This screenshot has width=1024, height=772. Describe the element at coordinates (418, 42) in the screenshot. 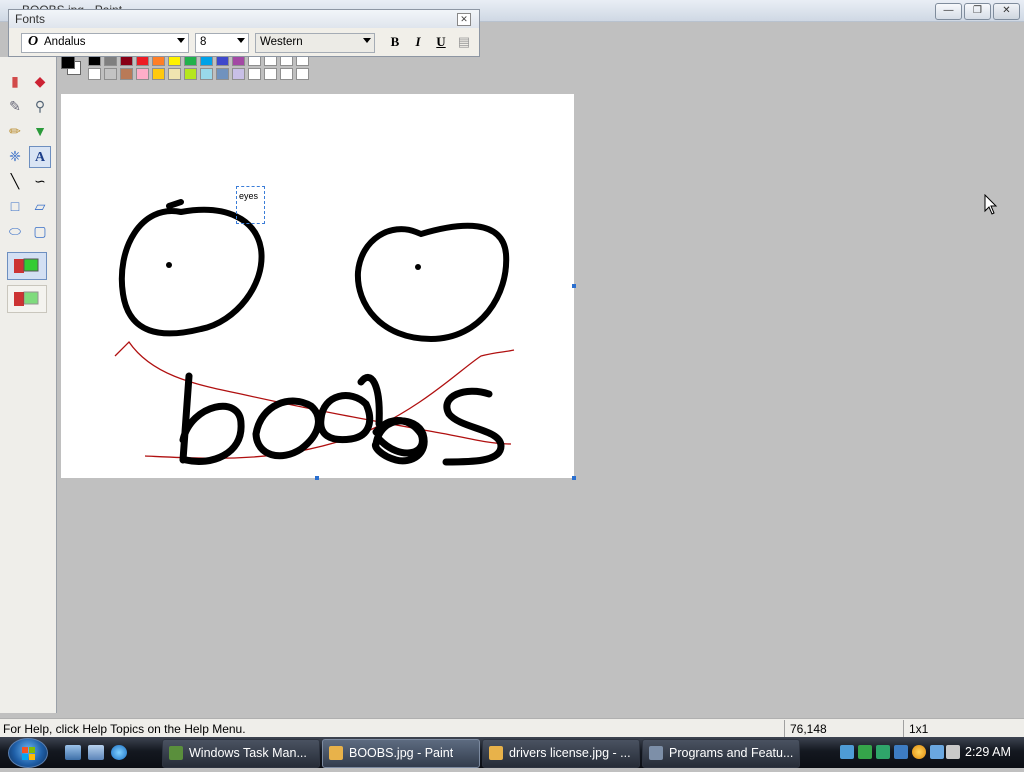

I see `italic-button: I` at that location.